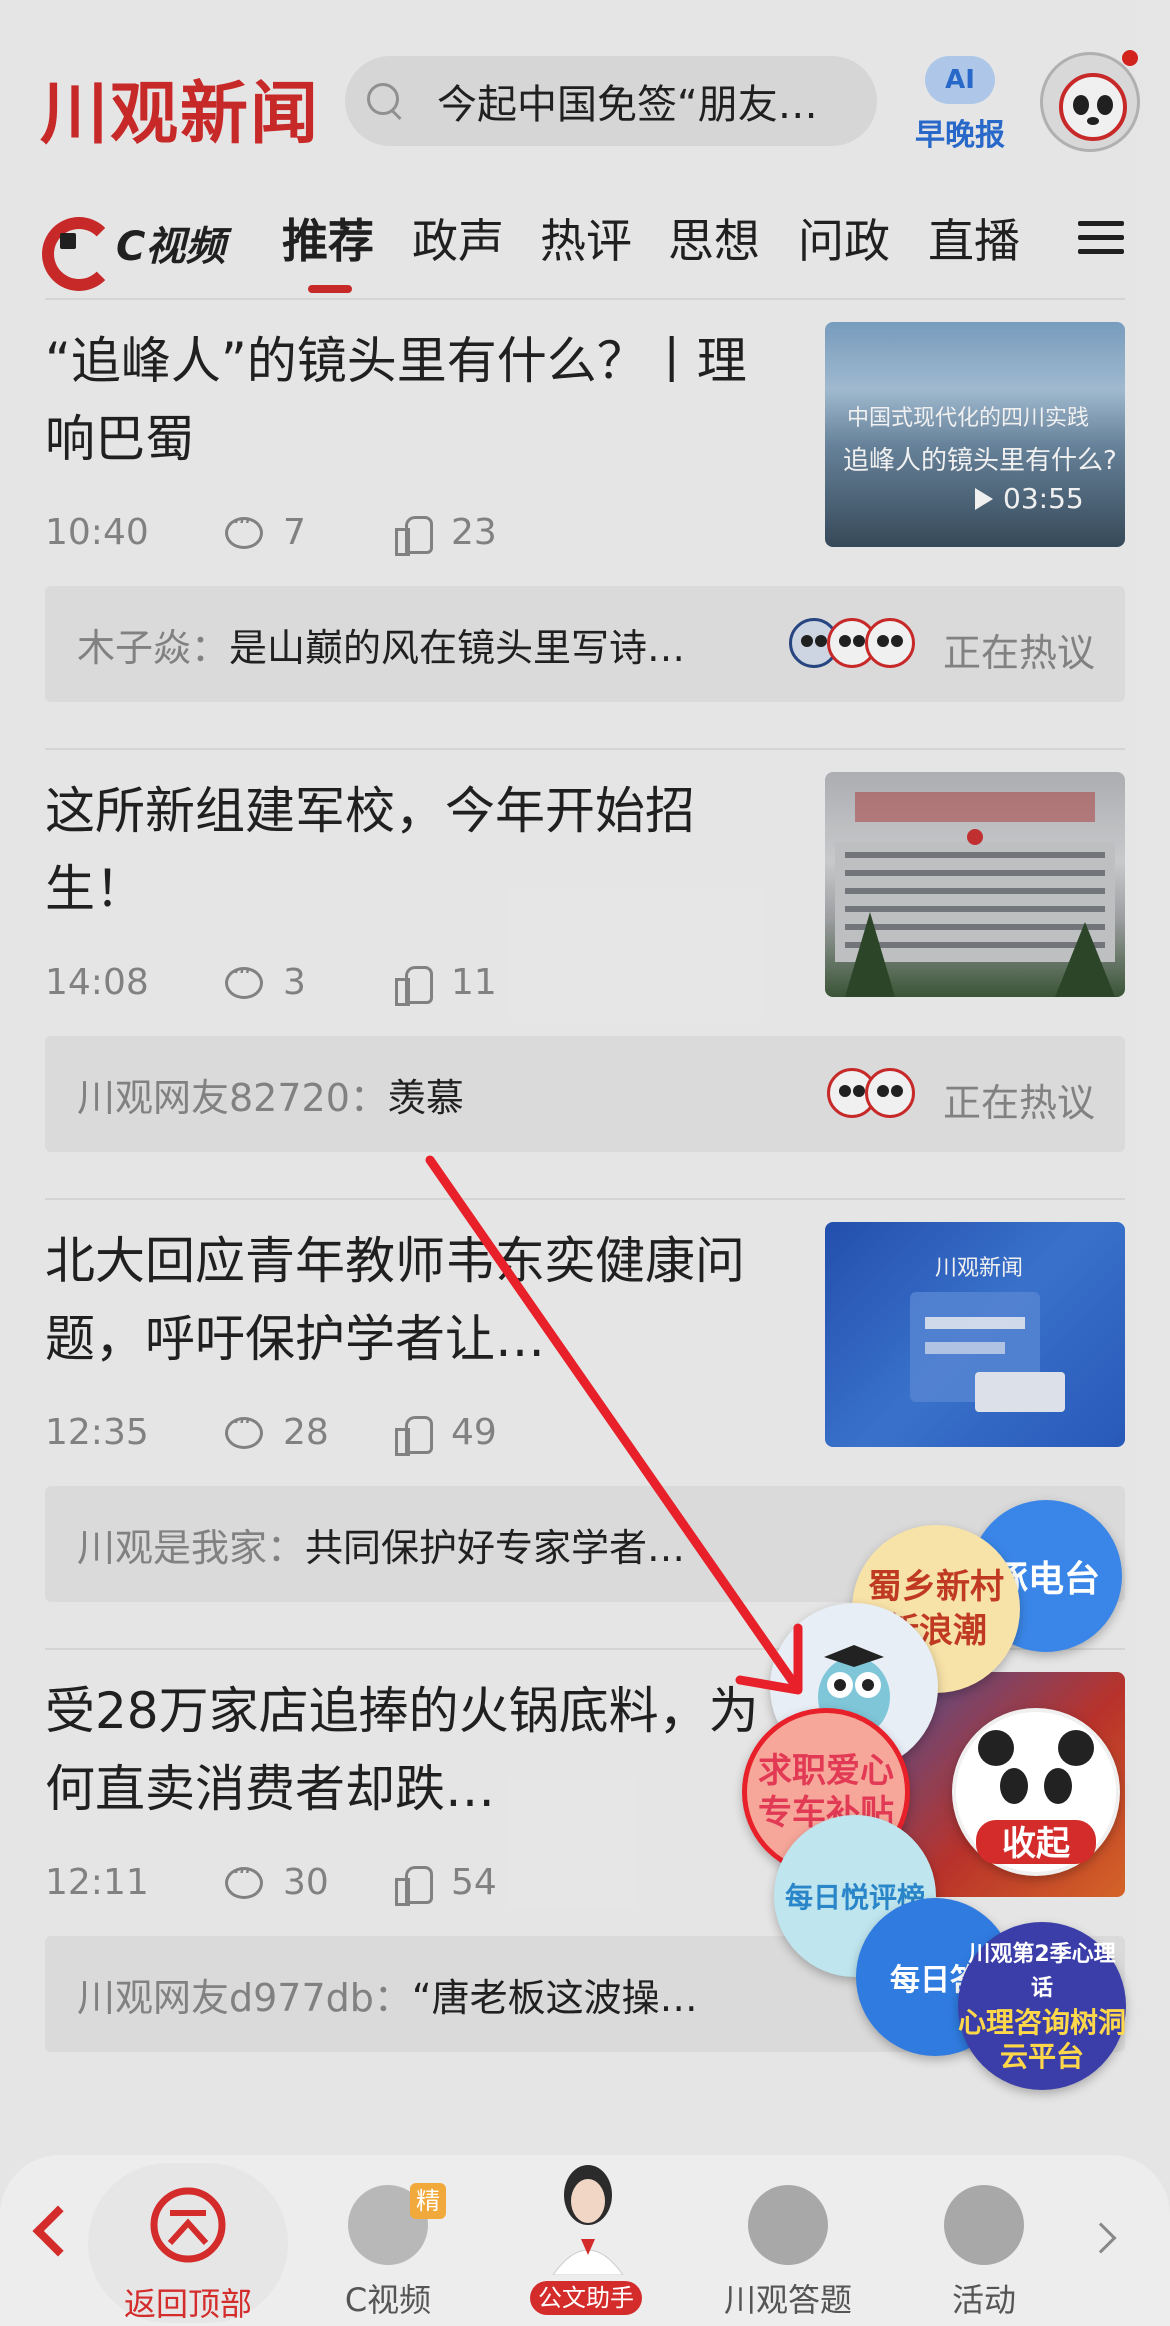 This screenshot has width=1170, height=2326. Describe the element at coordinates (446, 534) in the screenshot. I see `like-count: 23` at that location.